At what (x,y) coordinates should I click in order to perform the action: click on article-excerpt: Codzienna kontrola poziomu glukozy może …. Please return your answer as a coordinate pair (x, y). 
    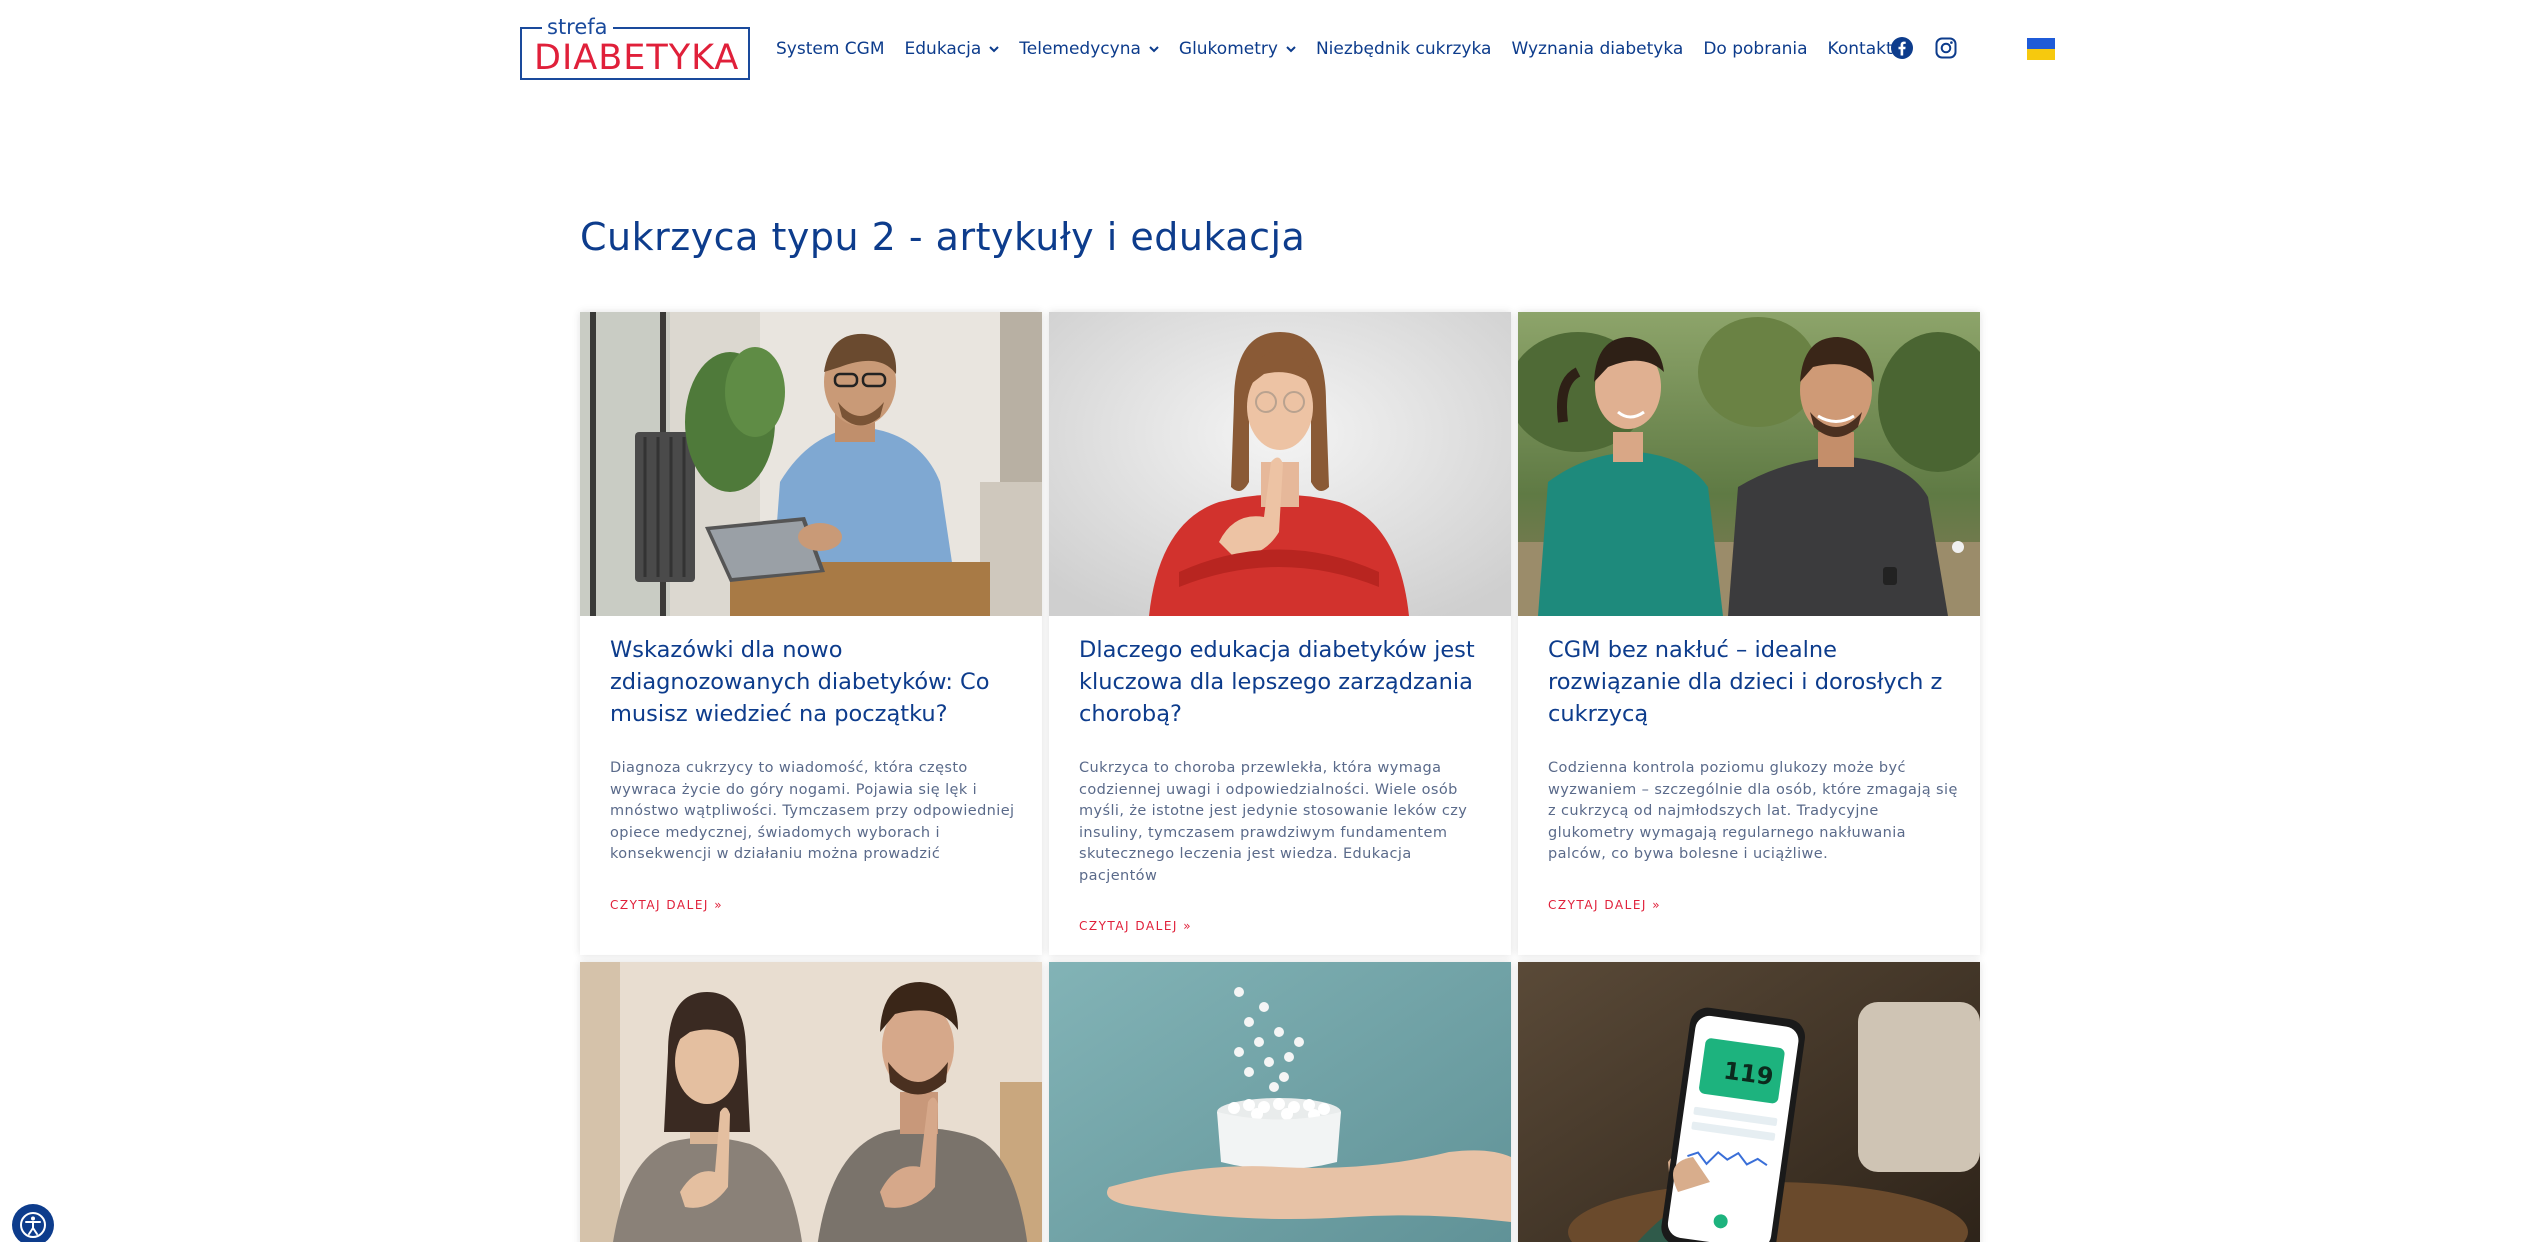
    Looking at the image, I should click on (1753, 811).